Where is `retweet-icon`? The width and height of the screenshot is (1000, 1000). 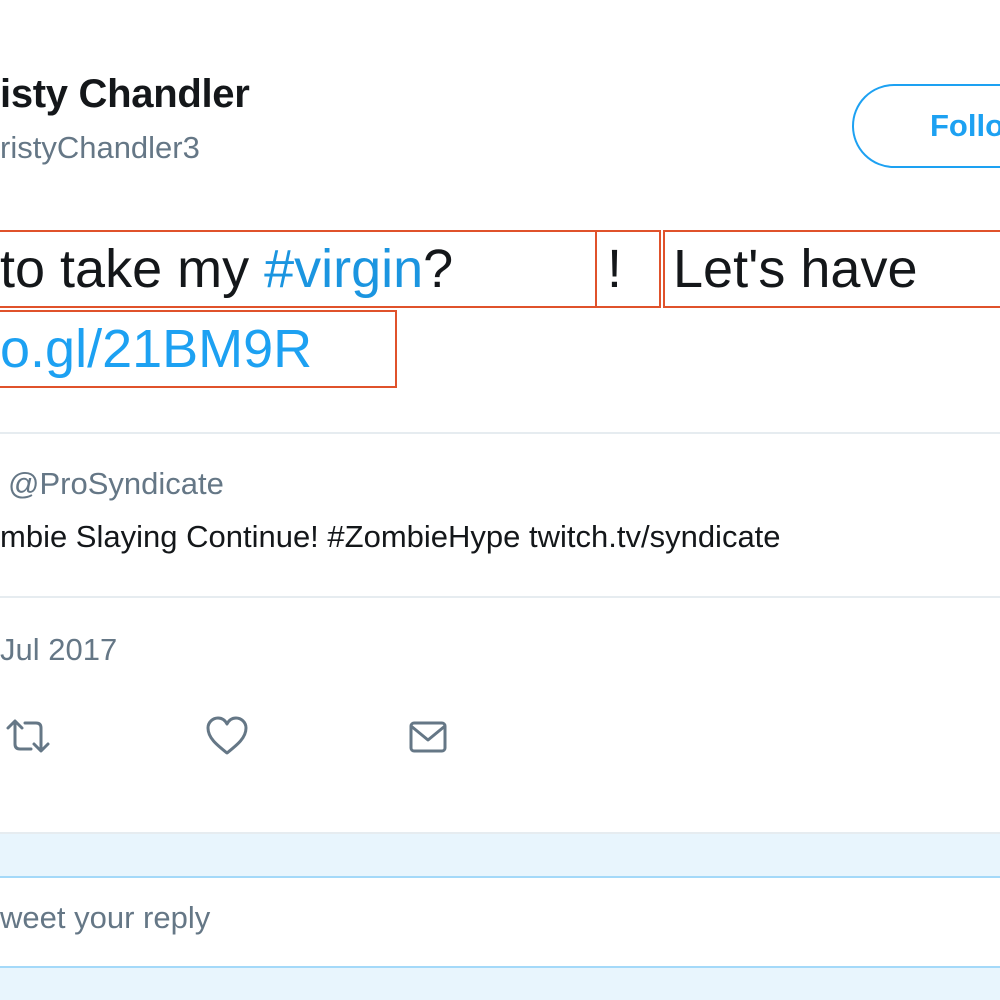
retweet-icon is located at coordinates (28, 736).